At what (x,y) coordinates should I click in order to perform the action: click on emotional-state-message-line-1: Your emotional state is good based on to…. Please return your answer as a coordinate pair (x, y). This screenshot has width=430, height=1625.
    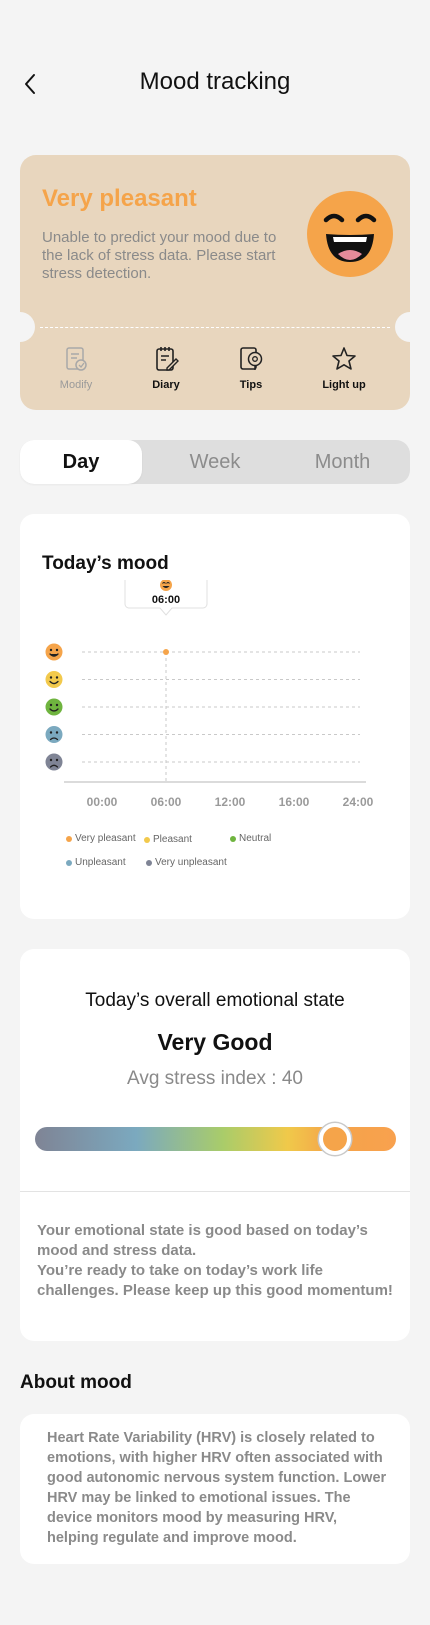
    Looking at the image, I should click on (202, 1240).